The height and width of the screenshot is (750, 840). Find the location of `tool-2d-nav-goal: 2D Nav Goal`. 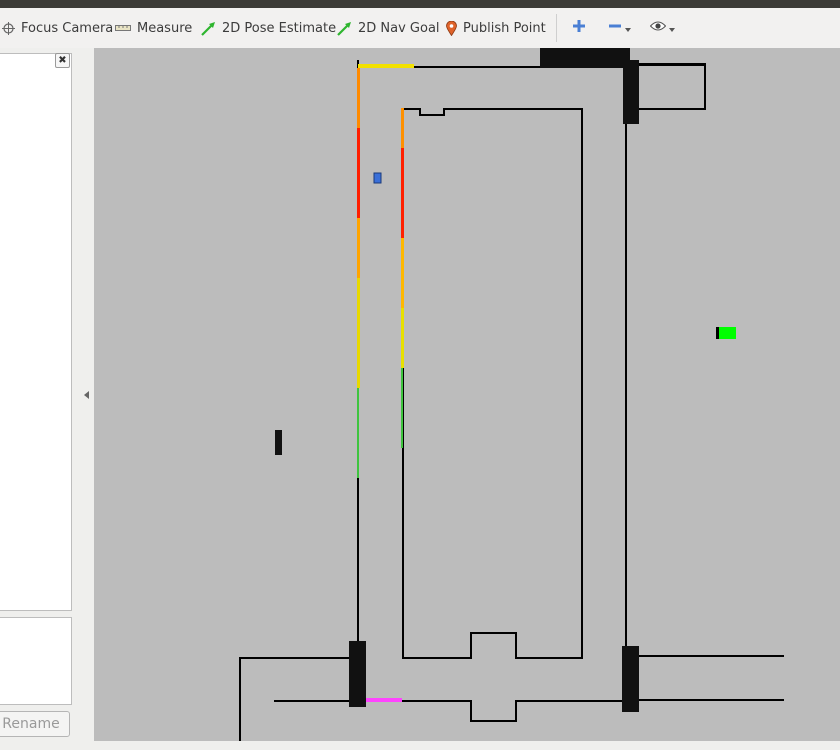

tool-2d-nav-goal: 2D Nav Goal is located at coordinates (388, 28).